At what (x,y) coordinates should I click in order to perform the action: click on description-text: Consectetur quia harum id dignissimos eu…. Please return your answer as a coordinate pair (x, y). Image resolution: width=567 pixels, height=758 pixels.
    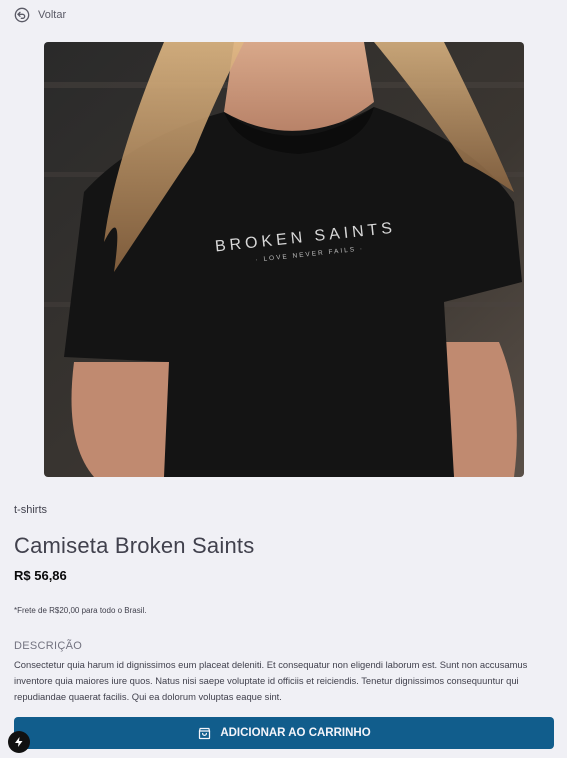
    Looking at the image, I should click on (271, 680).